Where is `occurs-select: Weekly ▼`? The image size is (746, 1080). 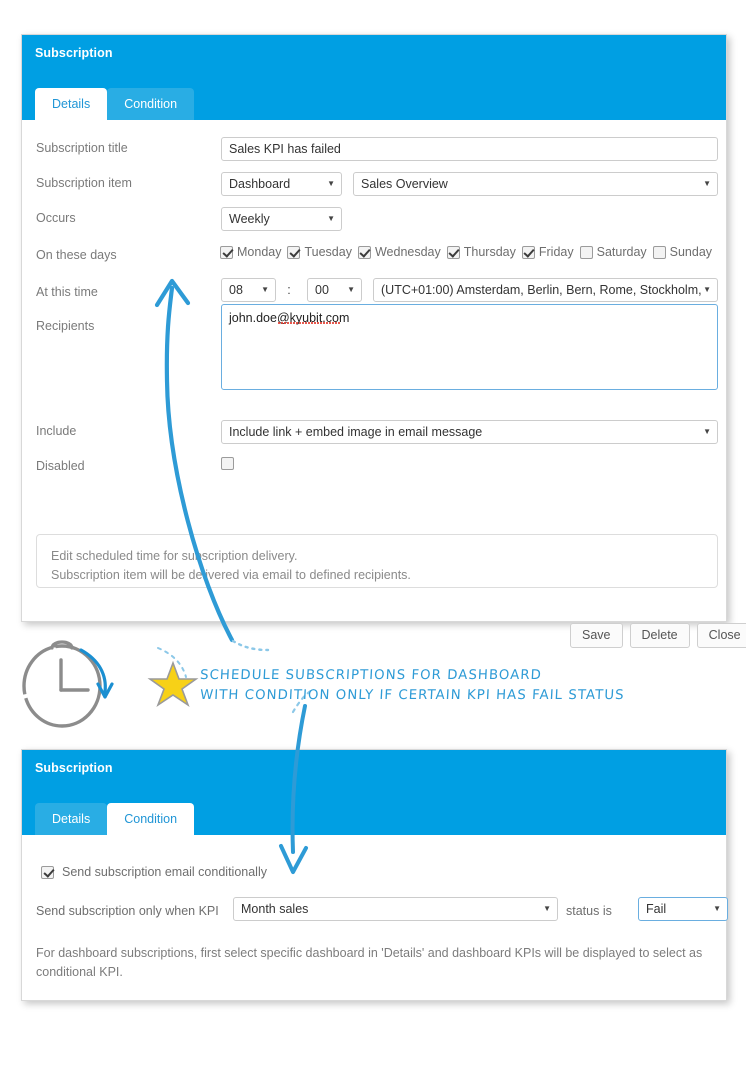 occurs-select: Weekly ▼ is located at coordinates (281, 219).